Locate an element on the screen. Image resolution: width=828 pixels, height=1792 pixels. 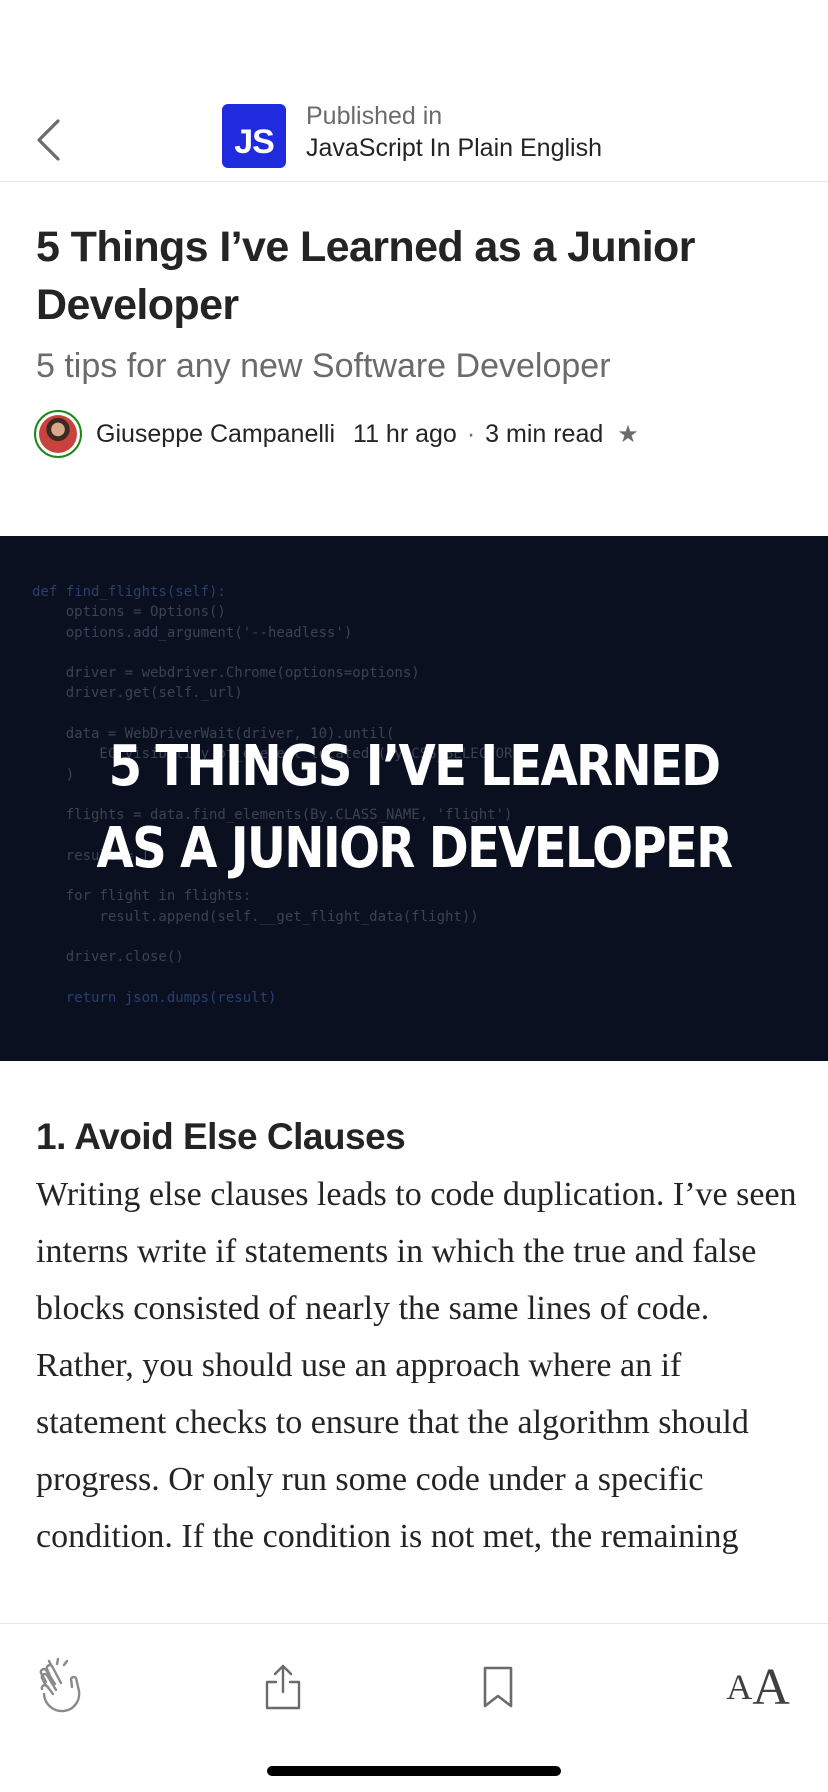
hero-code-line: driver.close() is located at coordinates (108, 957).